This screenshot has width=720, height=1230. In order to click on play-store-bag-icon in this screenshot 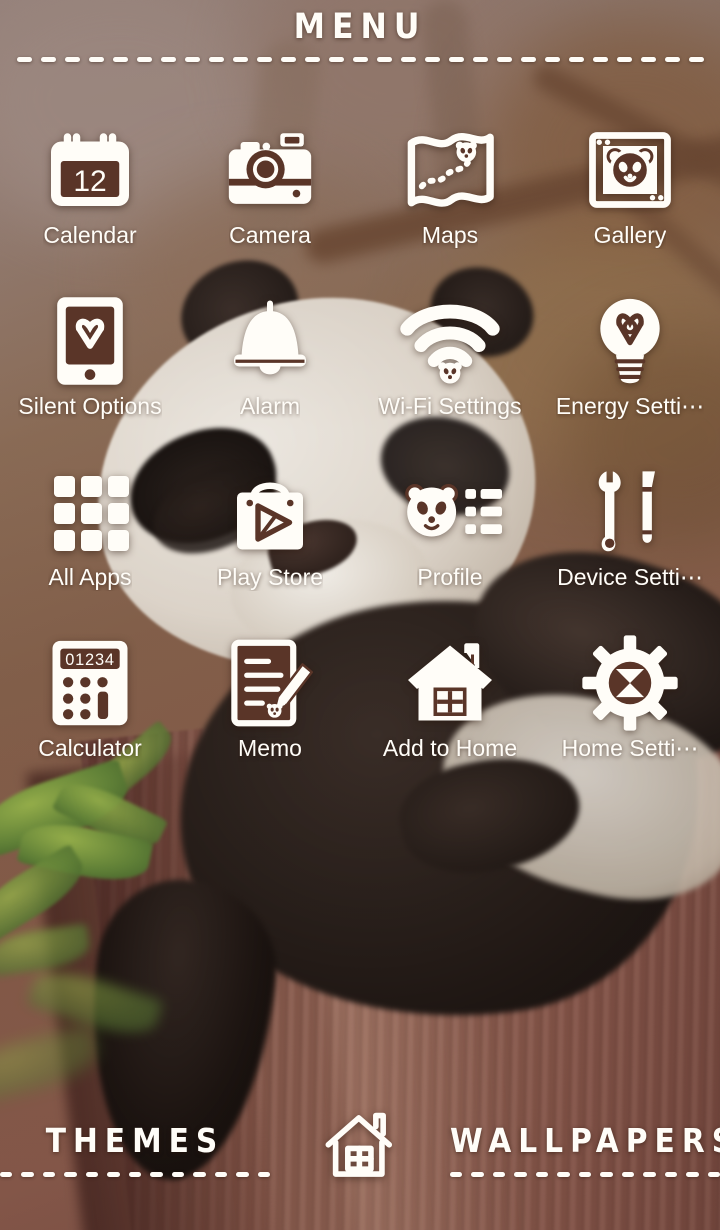, I will do `click(270, 512)`.